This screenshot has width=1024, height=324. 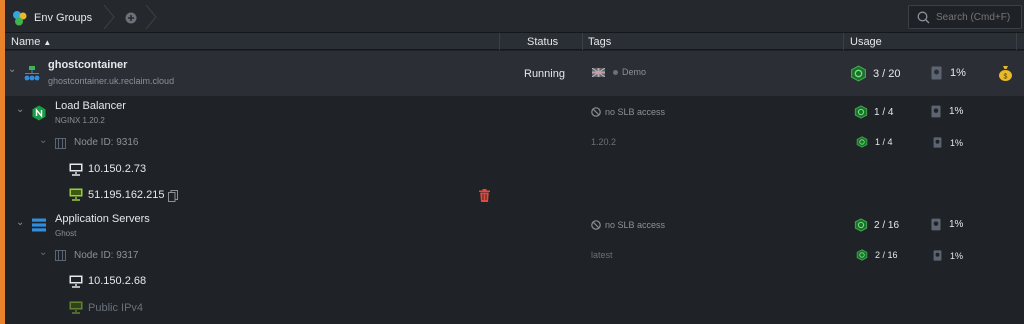 I want to click on ip-row-public: 51.195.162.215, so click(x=514, y=195).